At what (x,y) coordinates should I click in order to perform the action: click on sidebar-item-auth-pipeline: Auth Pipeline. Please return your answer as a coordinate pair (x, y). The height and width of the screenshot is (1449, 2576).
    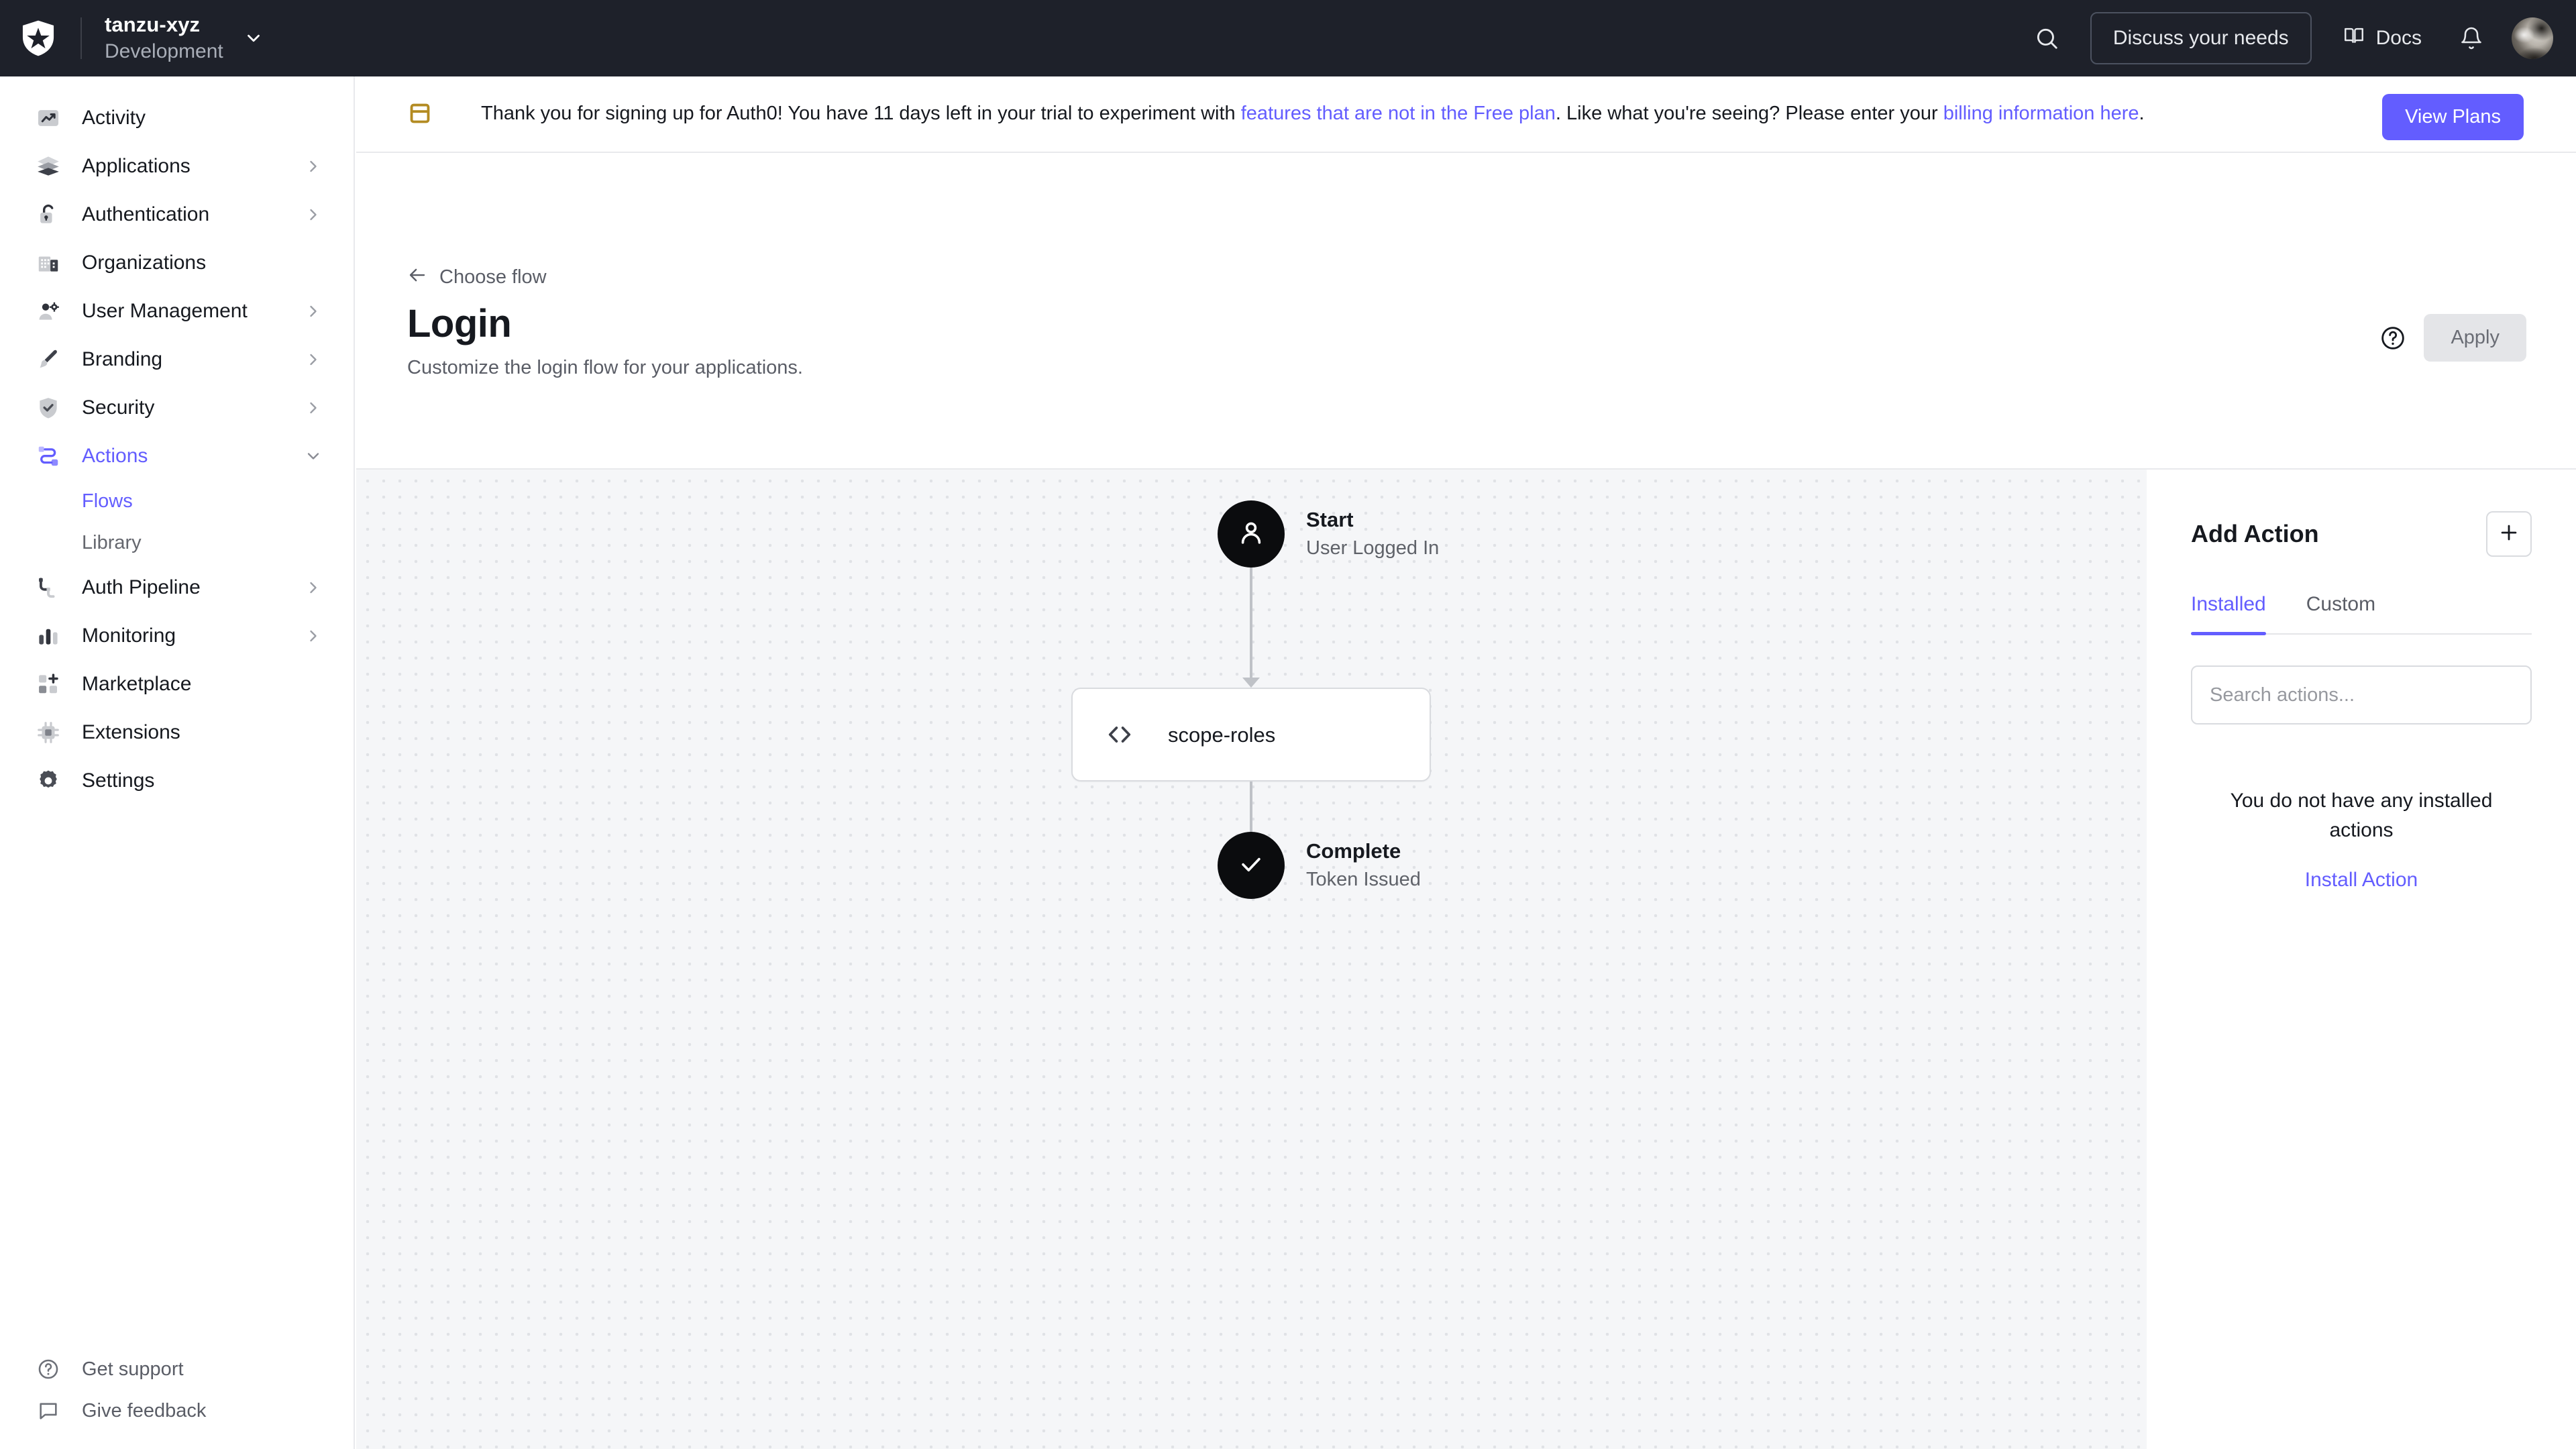
    Looking at the image, I should click on (177, 588).